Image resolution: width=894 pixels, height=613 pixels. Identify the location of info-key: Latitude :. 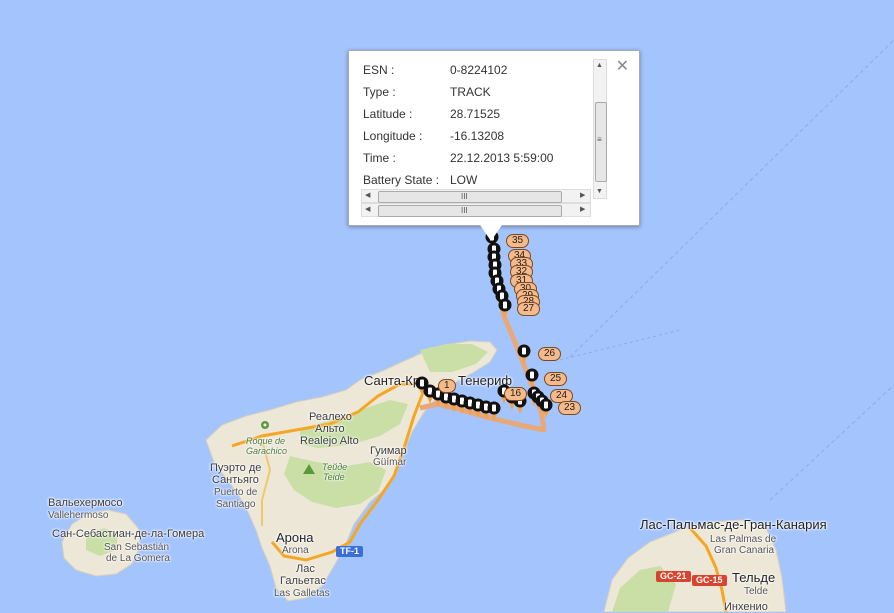
(388, 114).